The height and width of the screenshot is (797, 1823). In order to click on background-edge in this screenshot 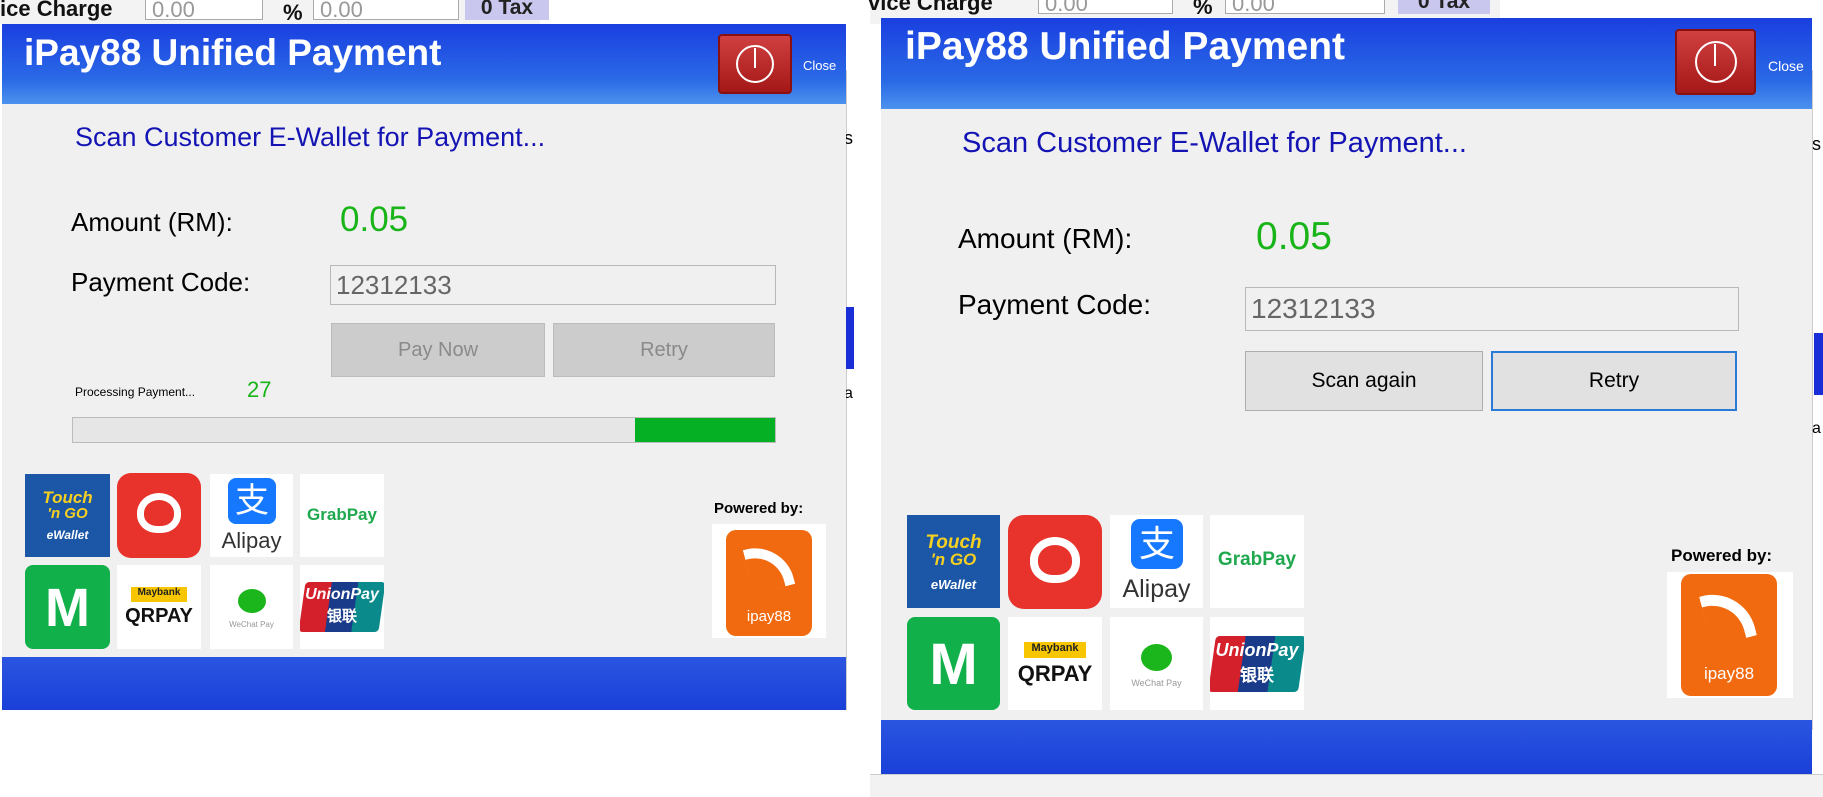, I will do `click(1817, 400)`.